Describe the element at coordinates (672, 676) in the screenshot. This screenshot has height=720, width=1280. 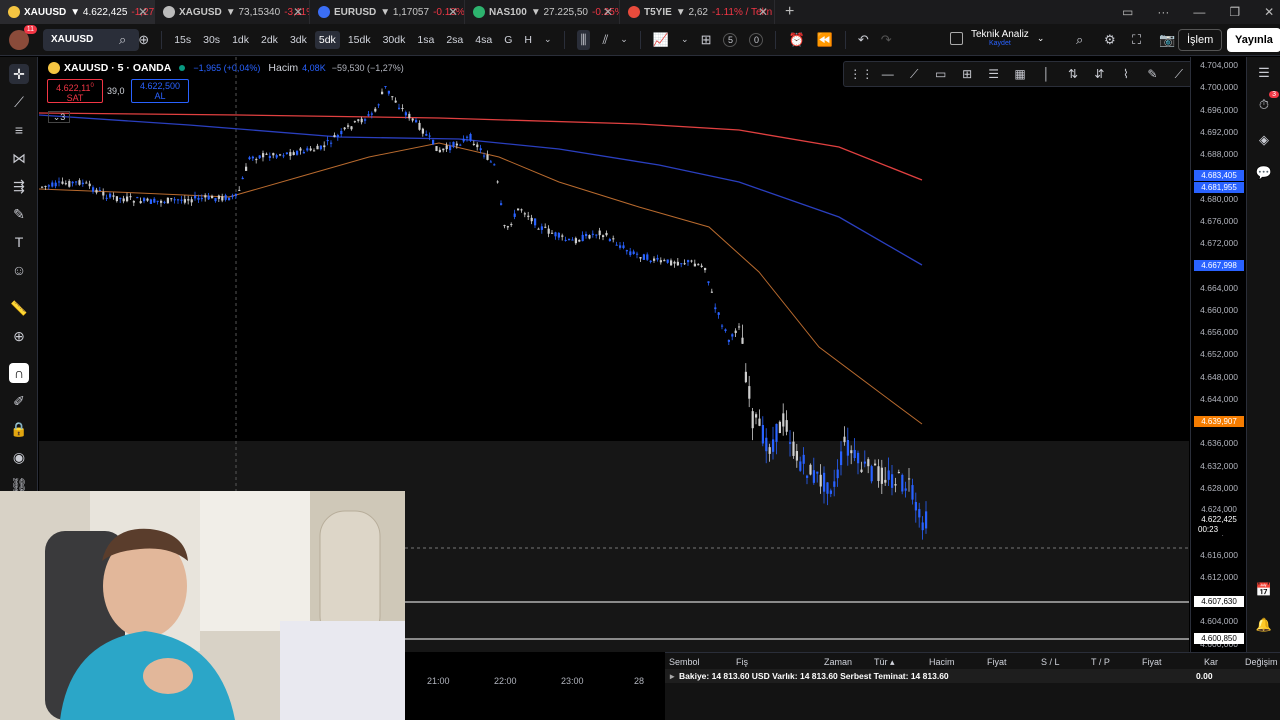
I see `expand-icon: ▸` at that location.